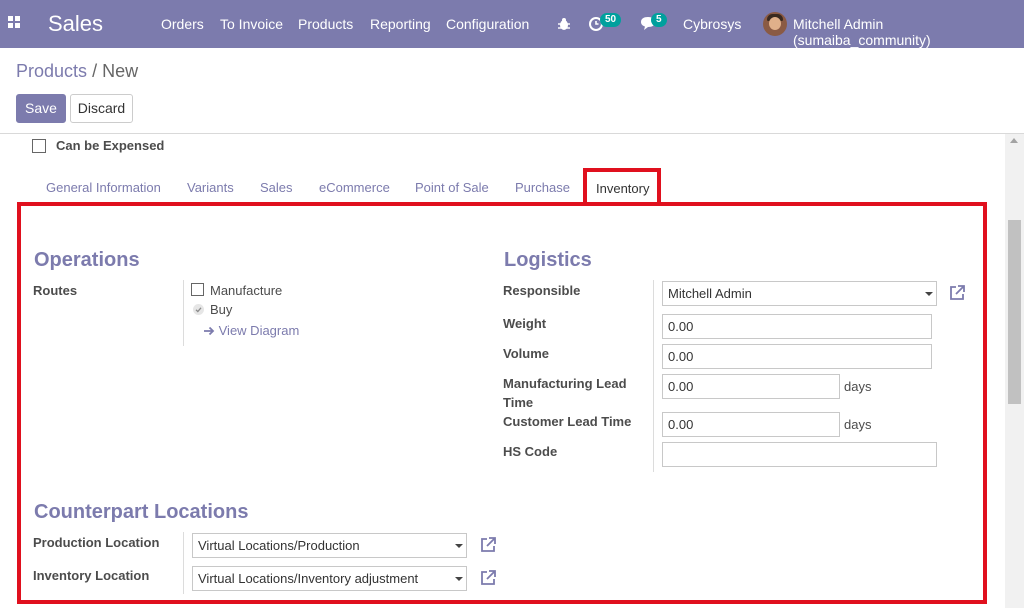 This screenshot has width=1024, height=608. What do you see at coordinates (246, 290) in the screenshot?
I see `route-manufacture-label: Manufacture` at bounding box center [246, 290].